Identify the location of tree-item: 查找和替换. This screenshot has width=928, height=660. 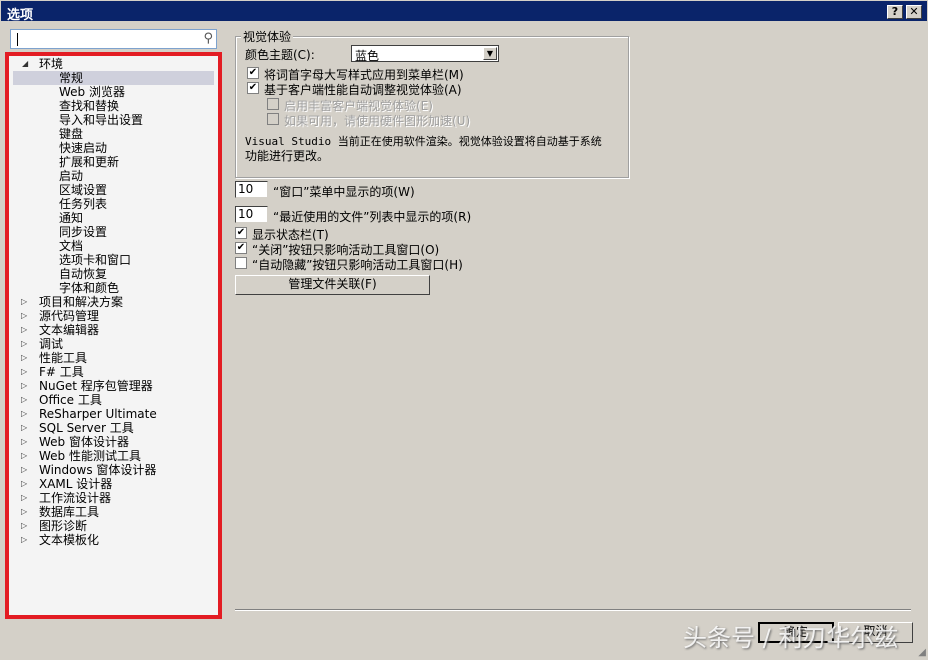
(113, 106).